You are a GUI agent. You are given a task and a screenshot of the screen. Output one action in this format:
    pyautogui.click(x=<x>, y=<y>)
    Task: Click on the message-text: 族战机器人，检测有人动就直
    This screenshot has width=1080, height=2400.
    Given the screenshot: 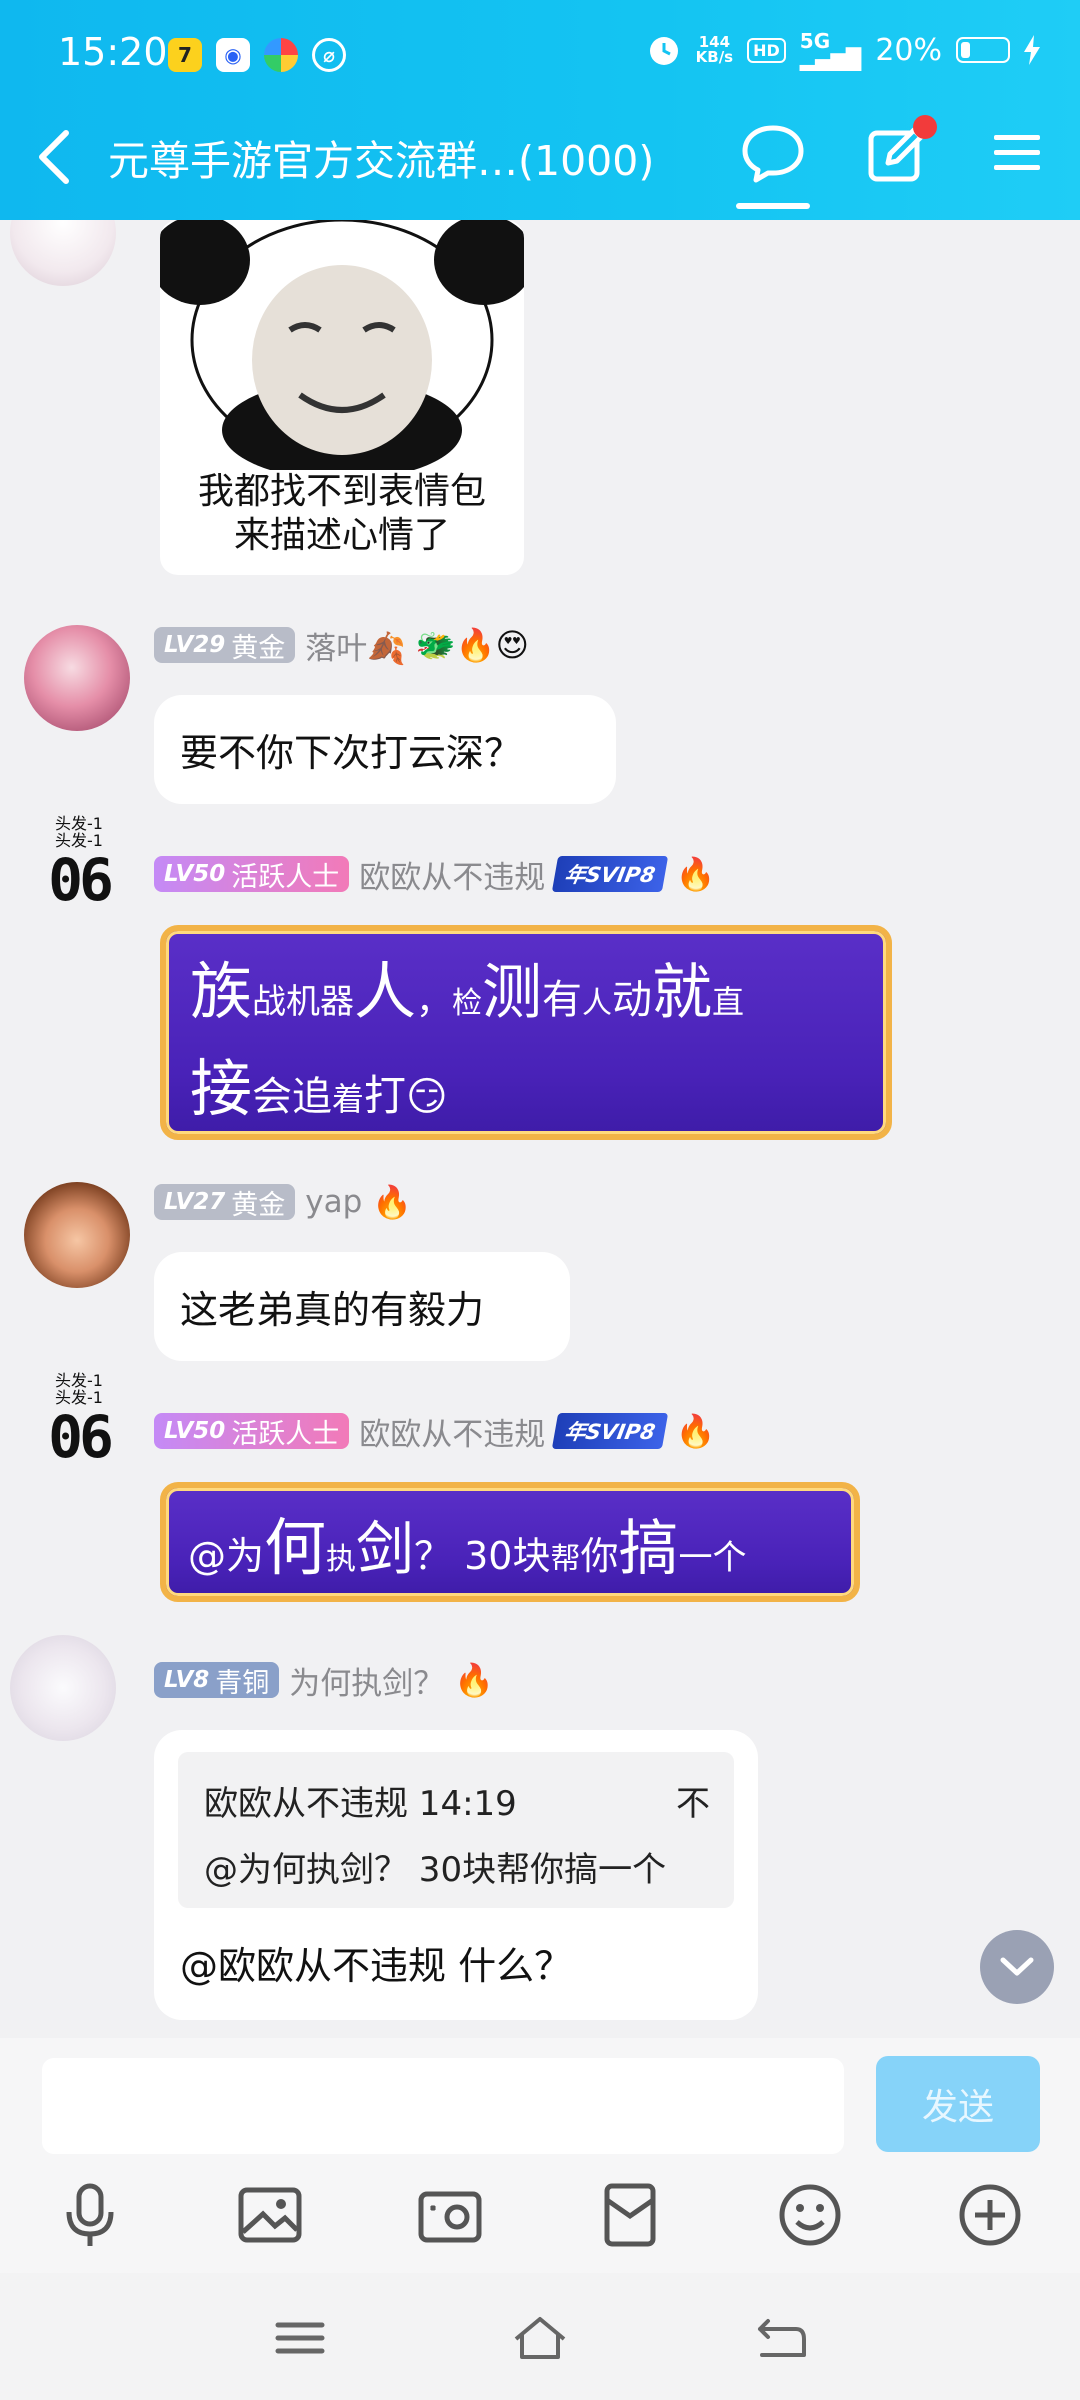 What is the action you would take?
    pyautogui.click(x=467, y=991)
    